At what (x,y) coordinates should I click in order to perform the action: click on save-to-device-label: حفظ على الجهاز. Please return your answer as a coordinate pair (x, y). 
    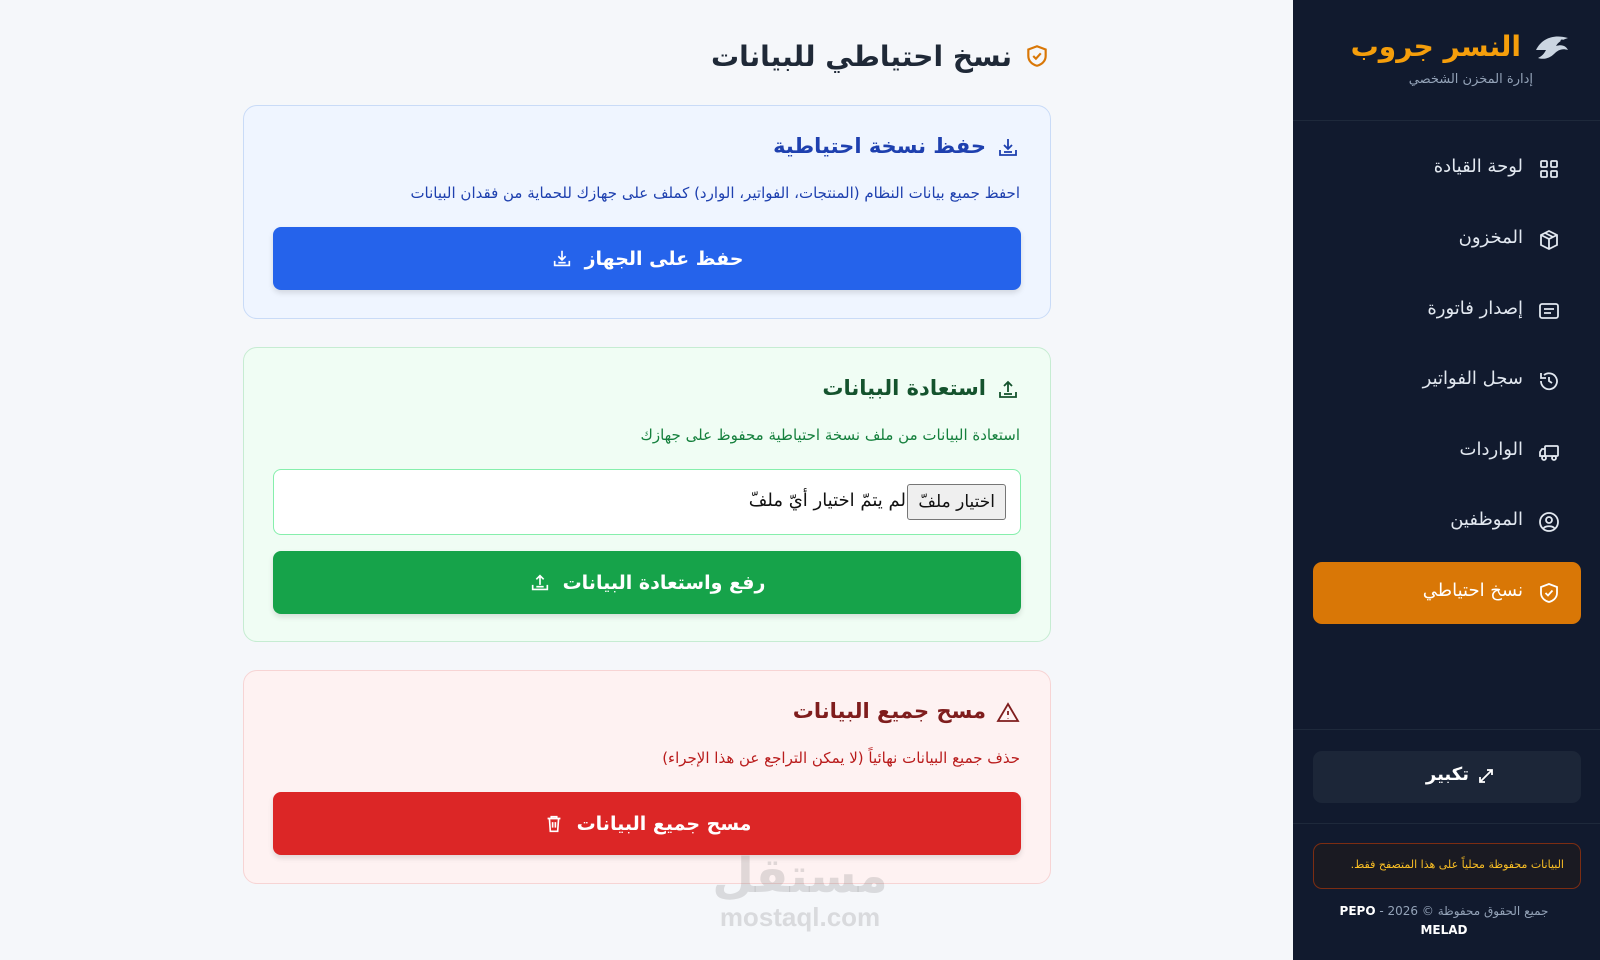
    Looking at the image, I should click on (664, 258).